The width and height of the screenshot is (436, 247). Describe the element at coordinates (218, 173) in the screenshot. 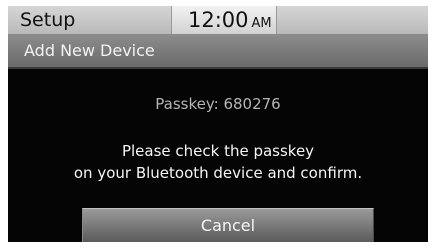

I see `message-line-2: on your Bluetooth device and confirm.` at that location.